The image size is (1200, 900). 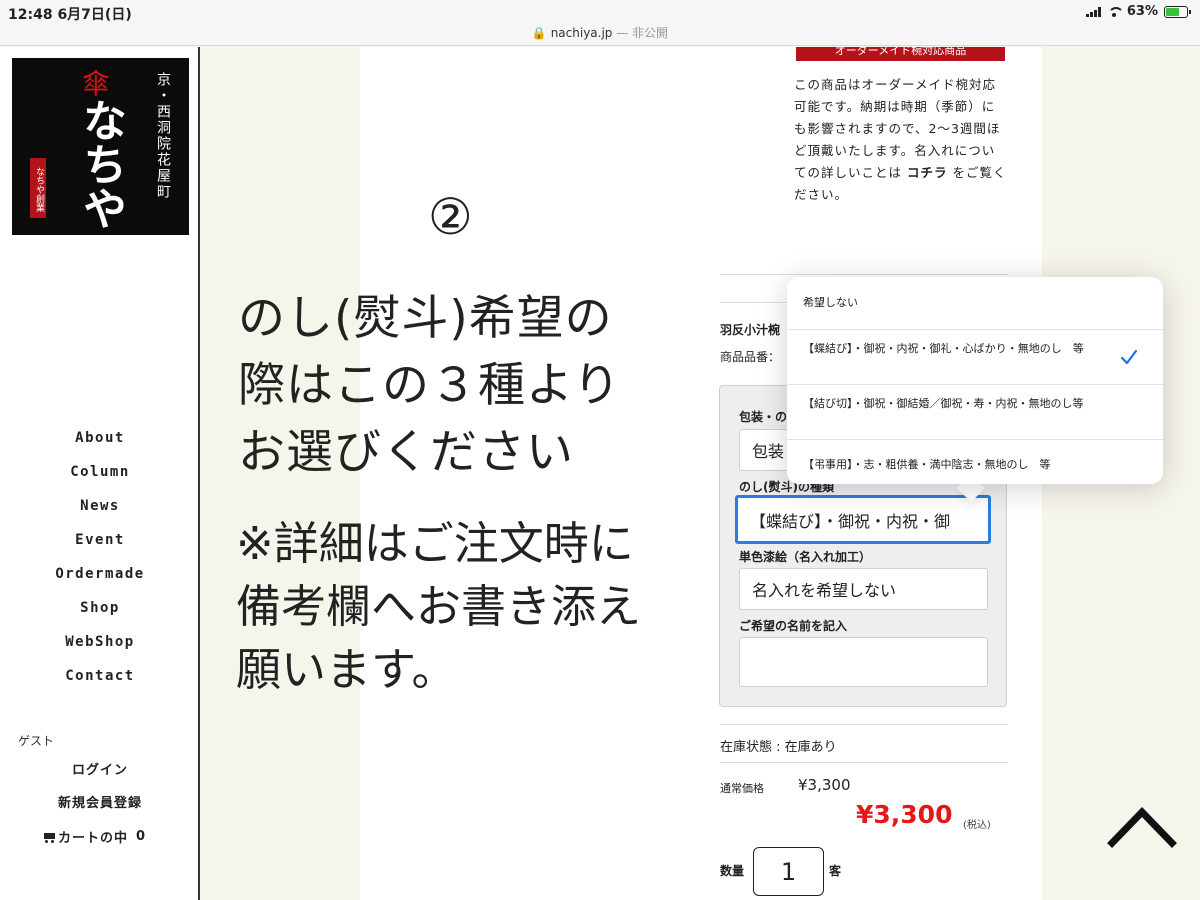 What do you see at coordinates (953, 404) in the screenshot?
I see `dropdown-option: 【結び切】・御祝・御結婚／御祝・寿・内祝・無地のし等` at bounding box center [953, 404].